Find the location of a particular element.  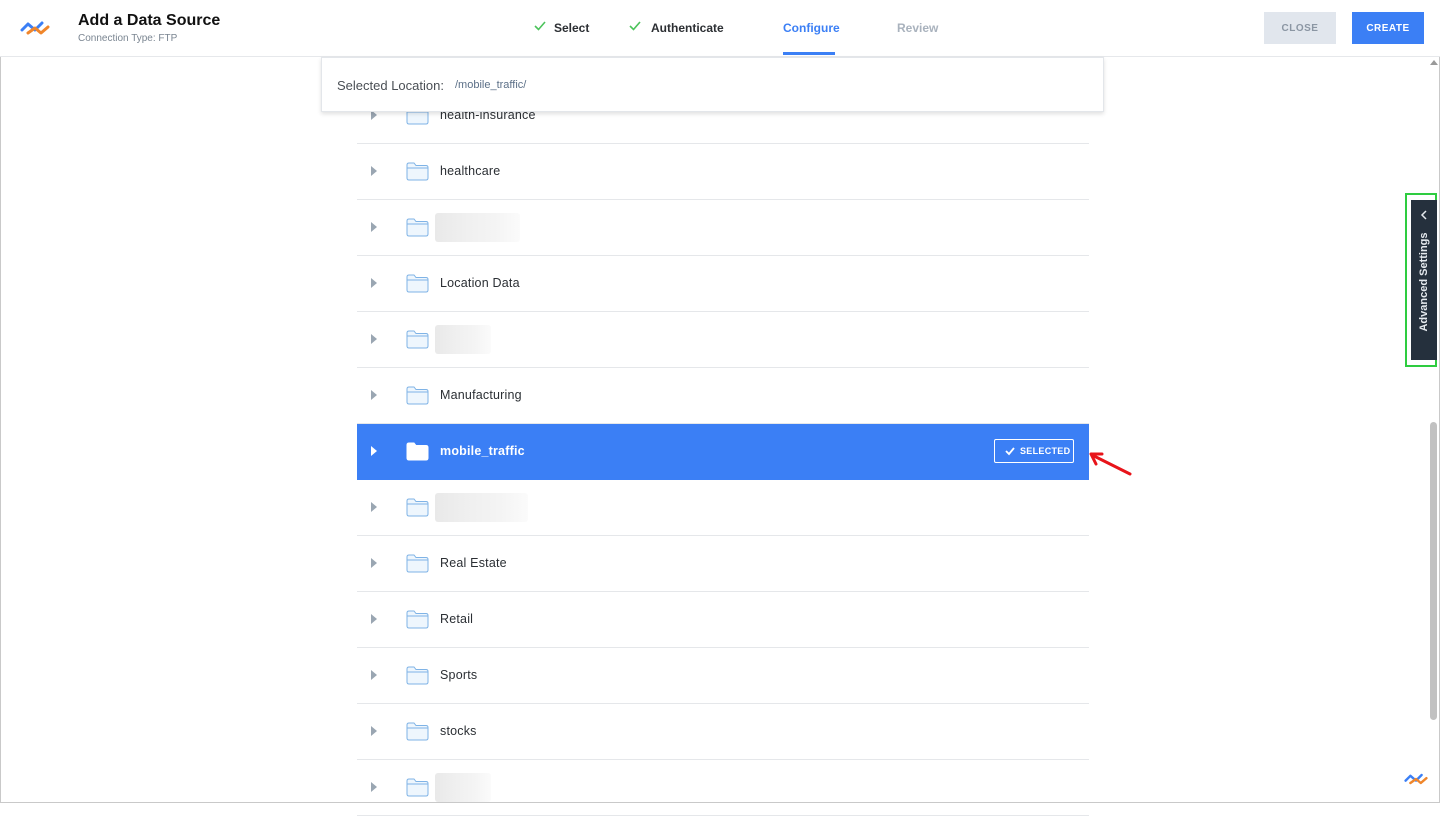

step-label: Select is located at coordinates (572, 28).